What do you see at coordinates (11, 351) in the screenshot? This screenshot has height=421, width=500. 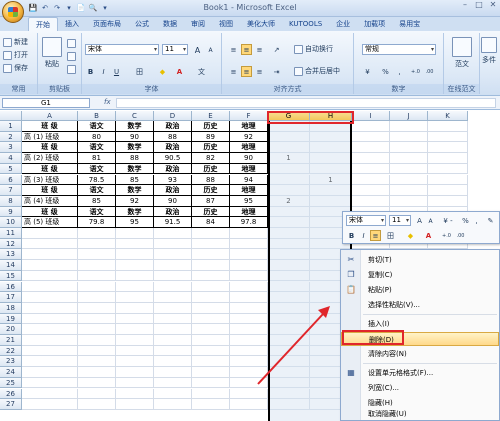 I see `row-header-22: 22` at bounding box center [11, 351].